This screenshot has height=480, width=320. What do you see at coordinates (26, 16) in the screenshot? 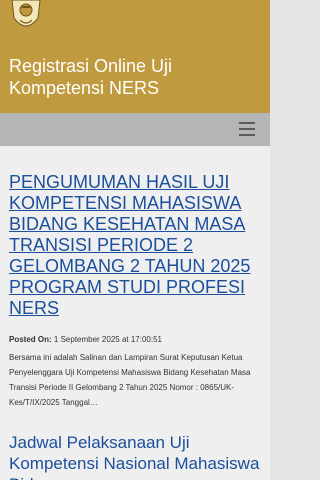
I see `university-emblem-icon` at bounding box center [26, 16].